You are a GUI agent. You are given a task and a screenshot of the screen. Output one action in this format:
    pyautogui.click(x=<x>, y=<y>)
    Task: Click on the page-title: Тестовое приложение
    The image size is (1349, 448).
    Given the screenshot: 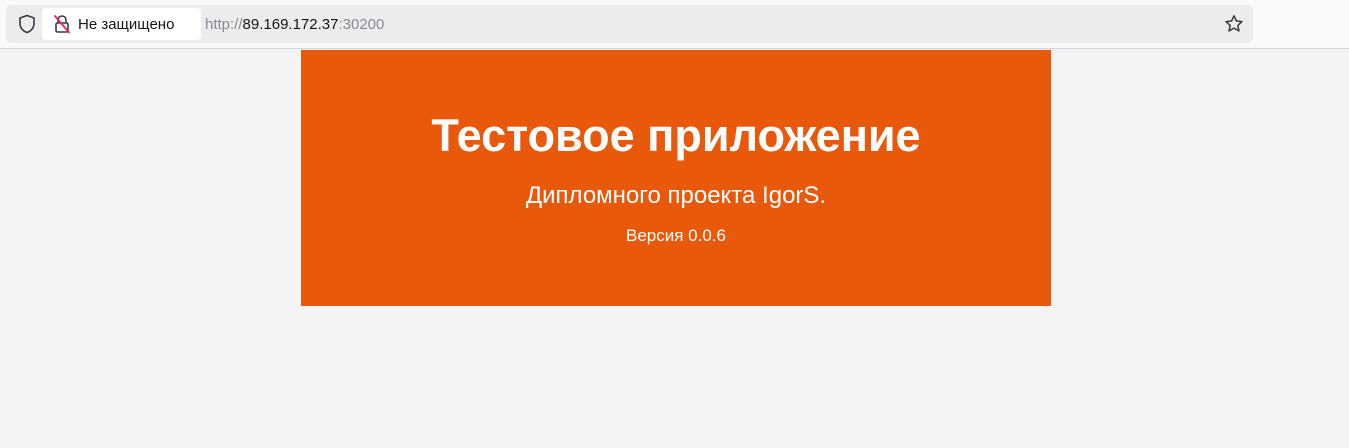 What is the action you would take?
    pyautogui.click(x=676, y=135)
    